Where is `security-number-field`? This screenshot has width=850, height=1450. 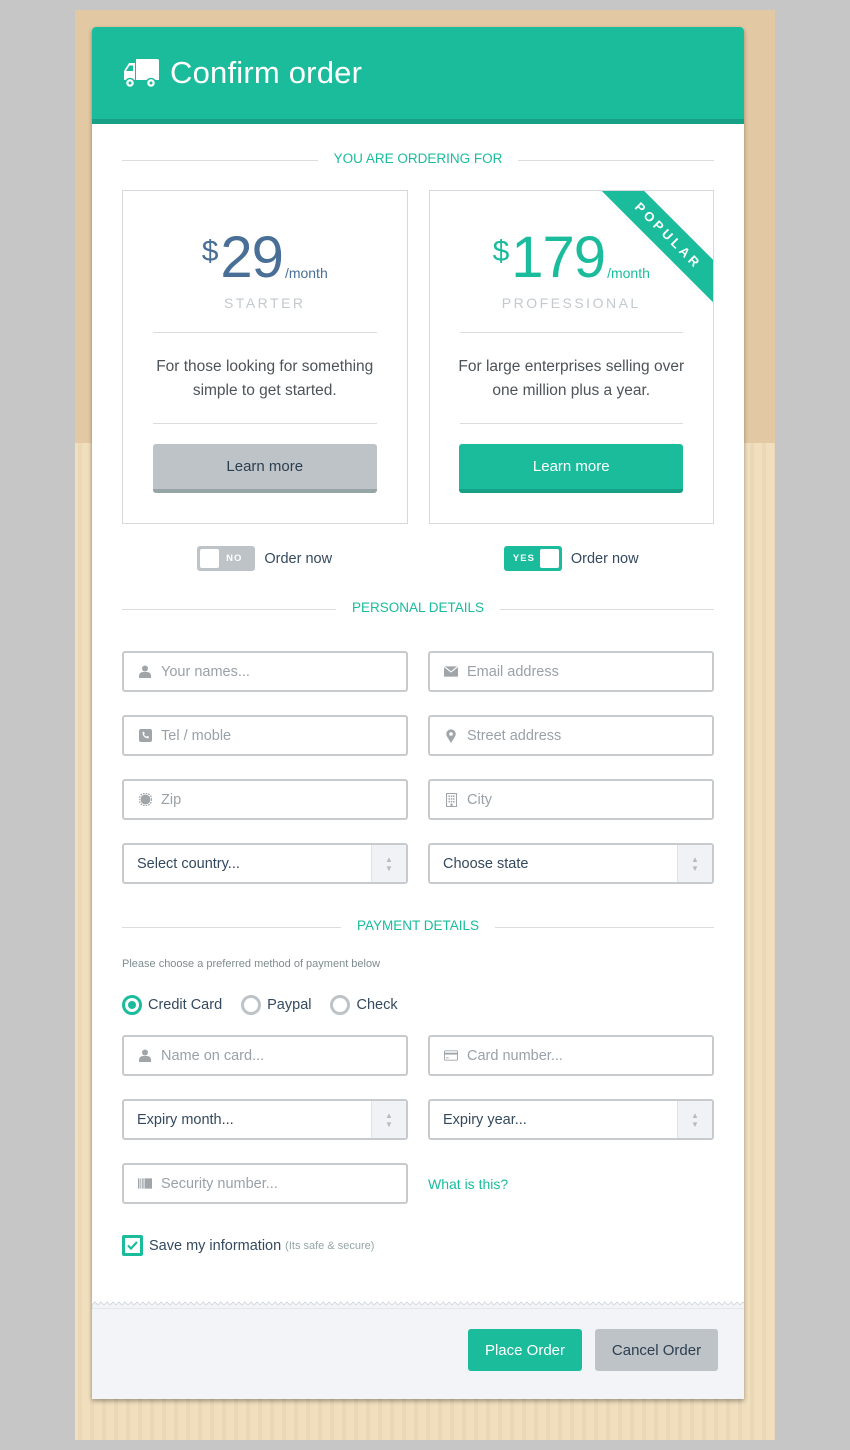 security-number-field is located at coordinates (265, 1183).